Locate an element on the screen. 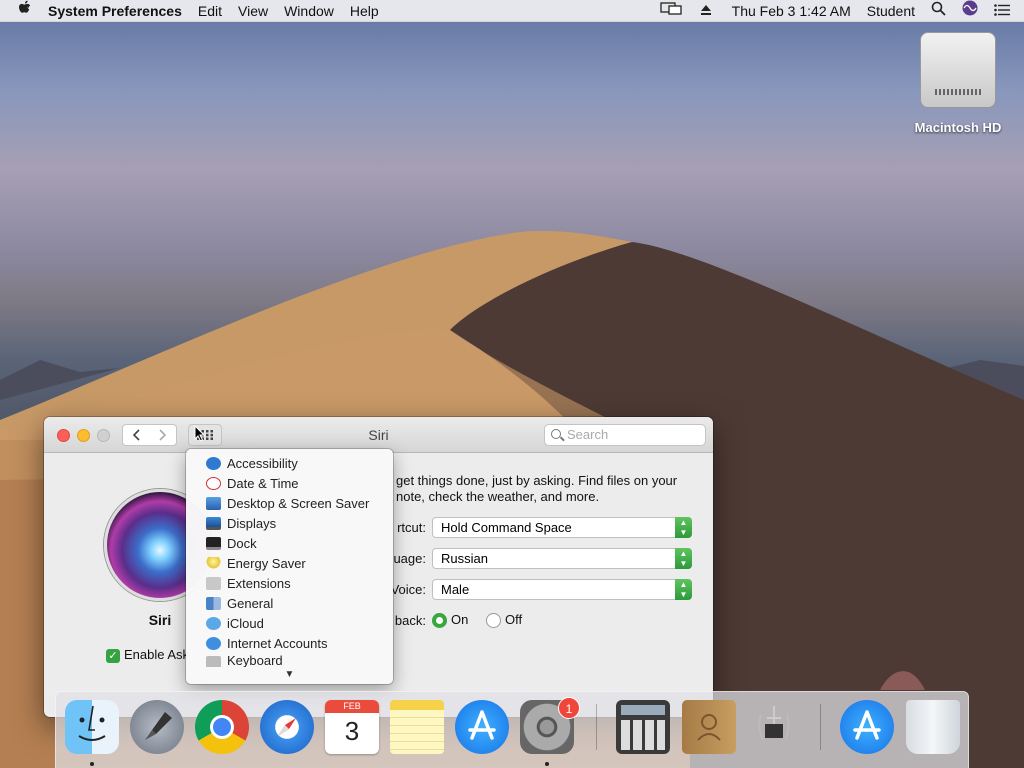 Image resolution: width=1024 pixels, height=768 pixels. language-value: Russian is located at coordinates (464, 558).